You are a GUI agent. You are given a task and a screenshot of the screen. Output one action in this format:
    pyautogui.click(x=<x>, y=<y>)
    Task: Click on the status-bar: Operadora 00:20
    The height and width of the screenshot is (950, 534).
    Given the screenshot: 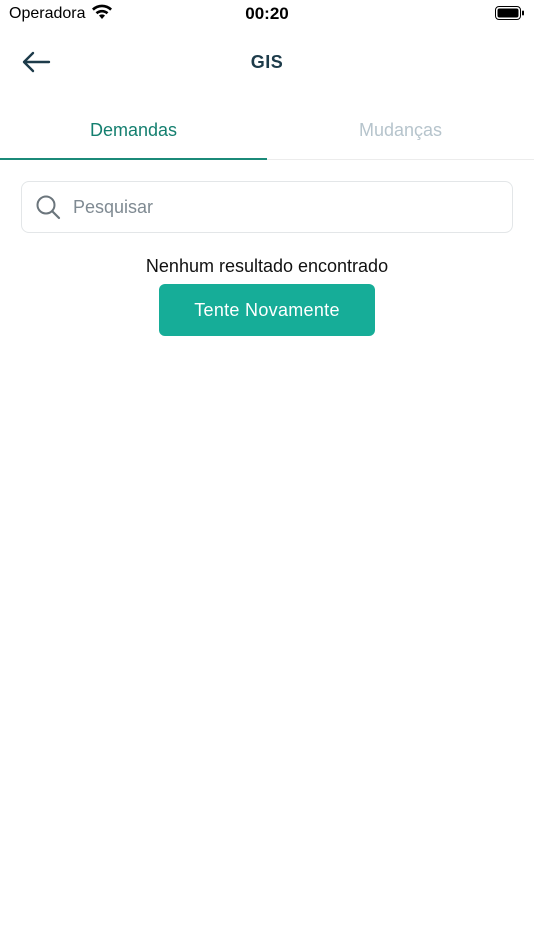 What is the action you would take?
    pyautogui.click(x=267, y=14)
    